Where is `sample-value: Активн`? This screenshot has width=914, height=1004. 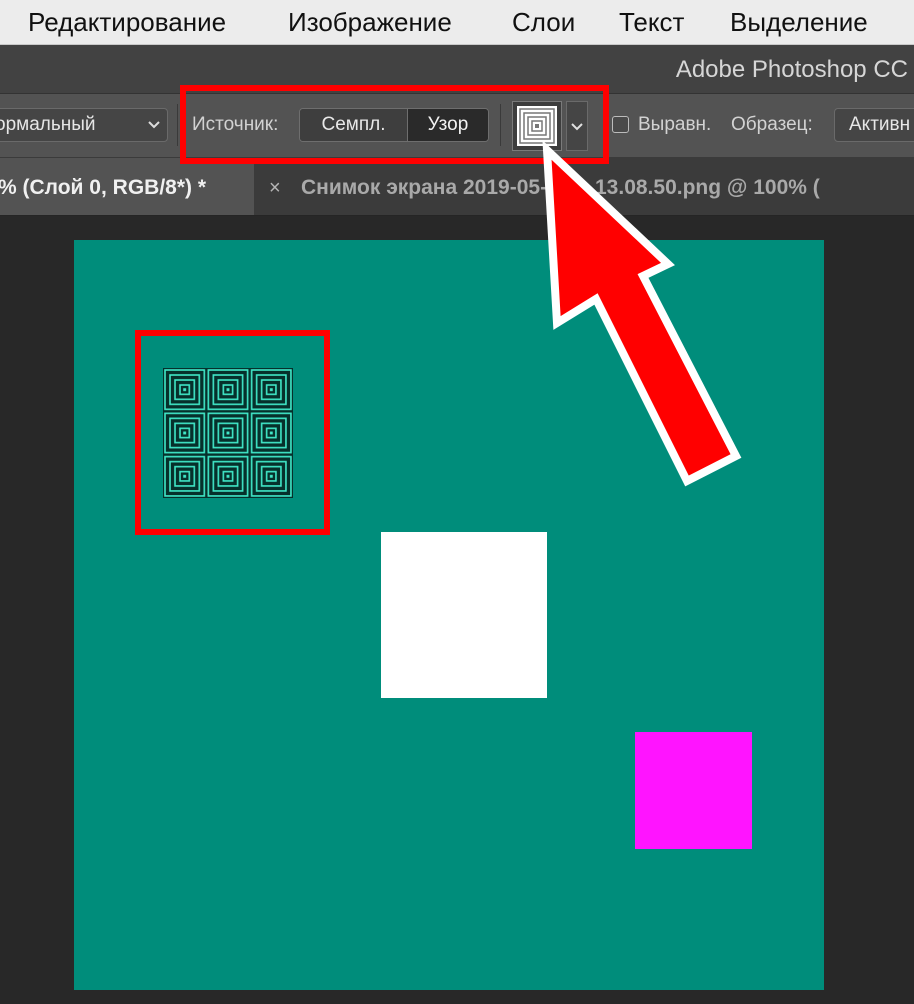 sample-value: Активн is located at coordinates (880, 124).